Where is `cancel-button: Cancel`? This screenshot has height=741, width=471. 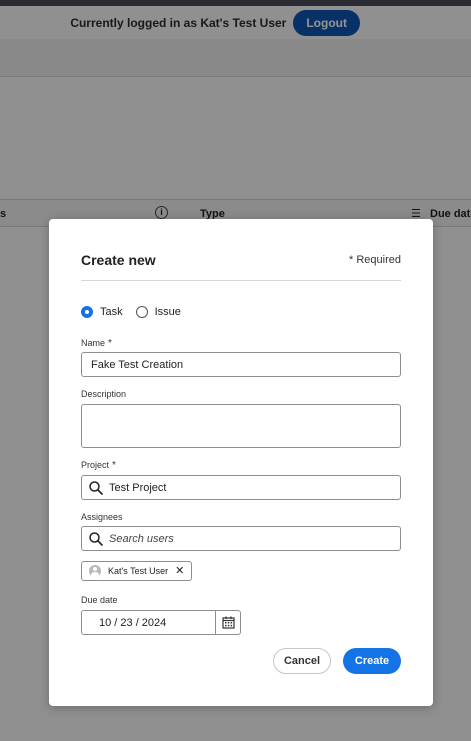 cancel-button: Cancel is located at coordinates (302, 661).